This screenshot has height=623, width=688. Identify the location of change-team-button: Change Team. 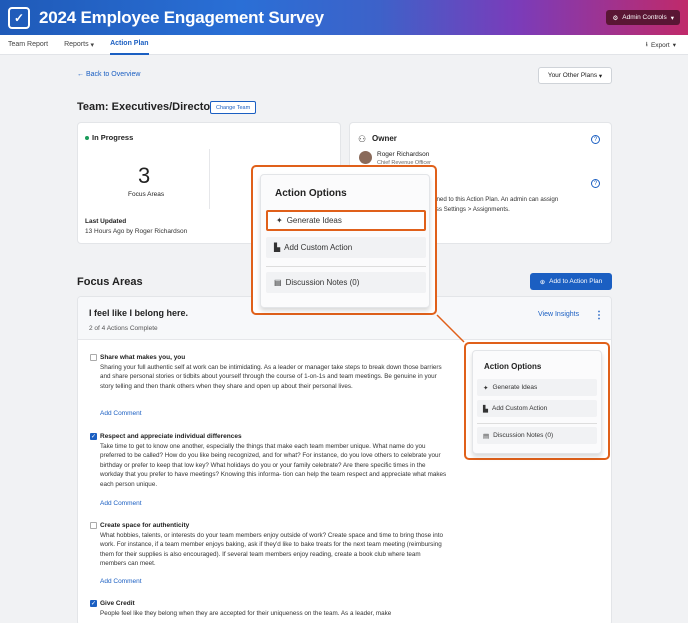
(233, 107).